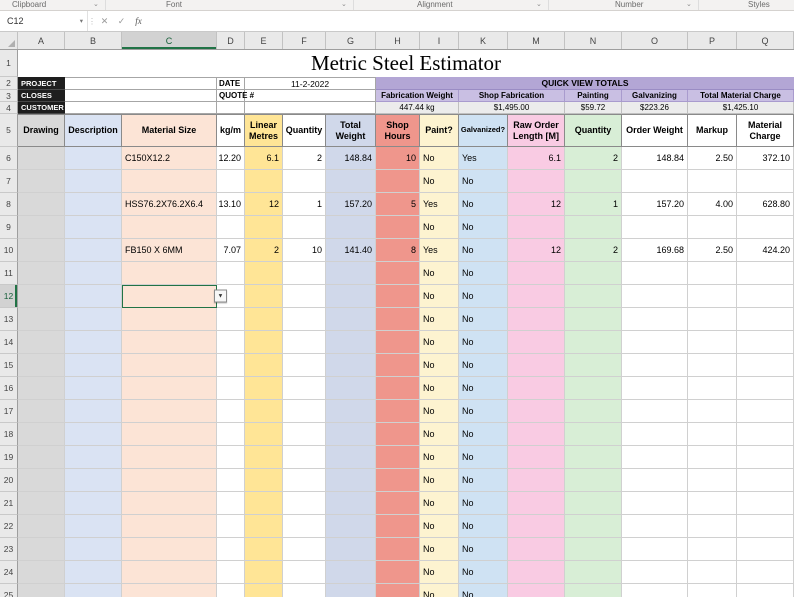 The height and width of the screenshot is (597, 794). I want to click on cell-E11, so click(264, 273).